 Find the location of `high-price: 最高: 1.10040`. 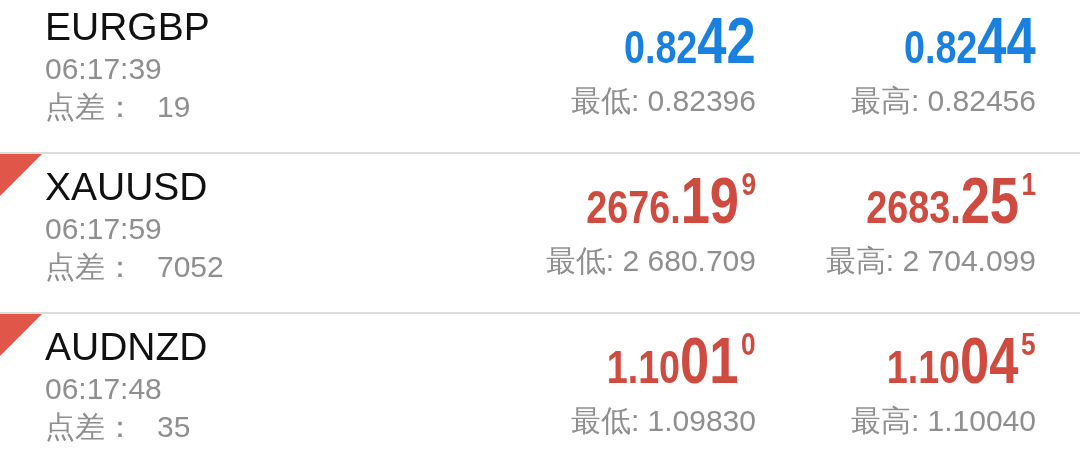

high-price: 最高: 1.10040 is located at coordinates (942, 421).